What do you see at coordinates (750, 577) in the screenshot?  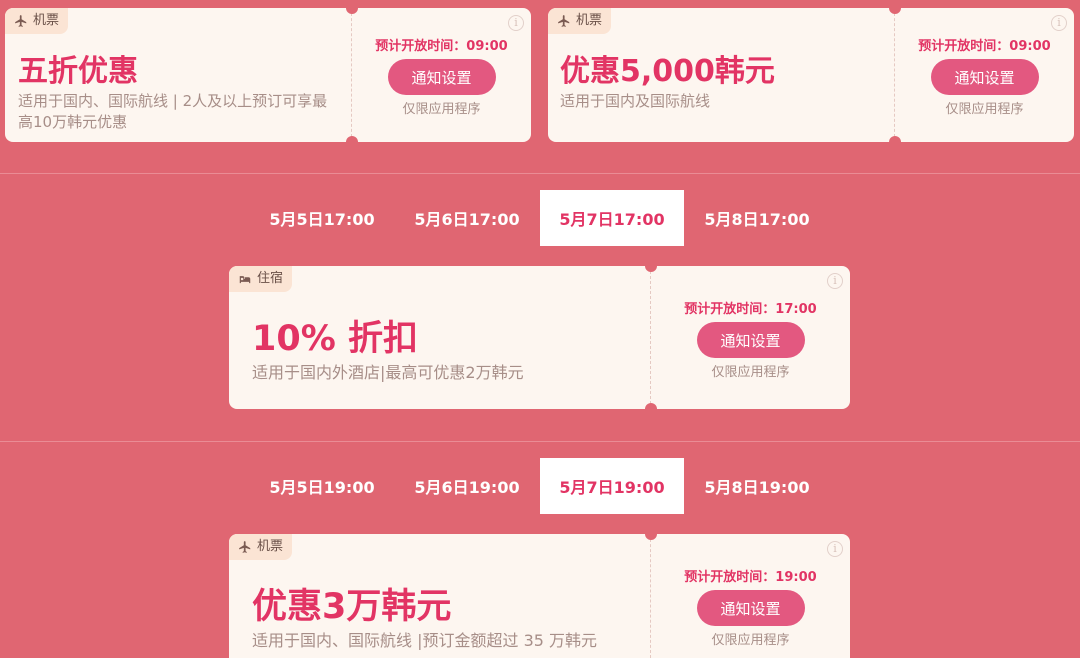 I see `open-time: 预计开放时间：19:00` at bounding box center [750, 577].